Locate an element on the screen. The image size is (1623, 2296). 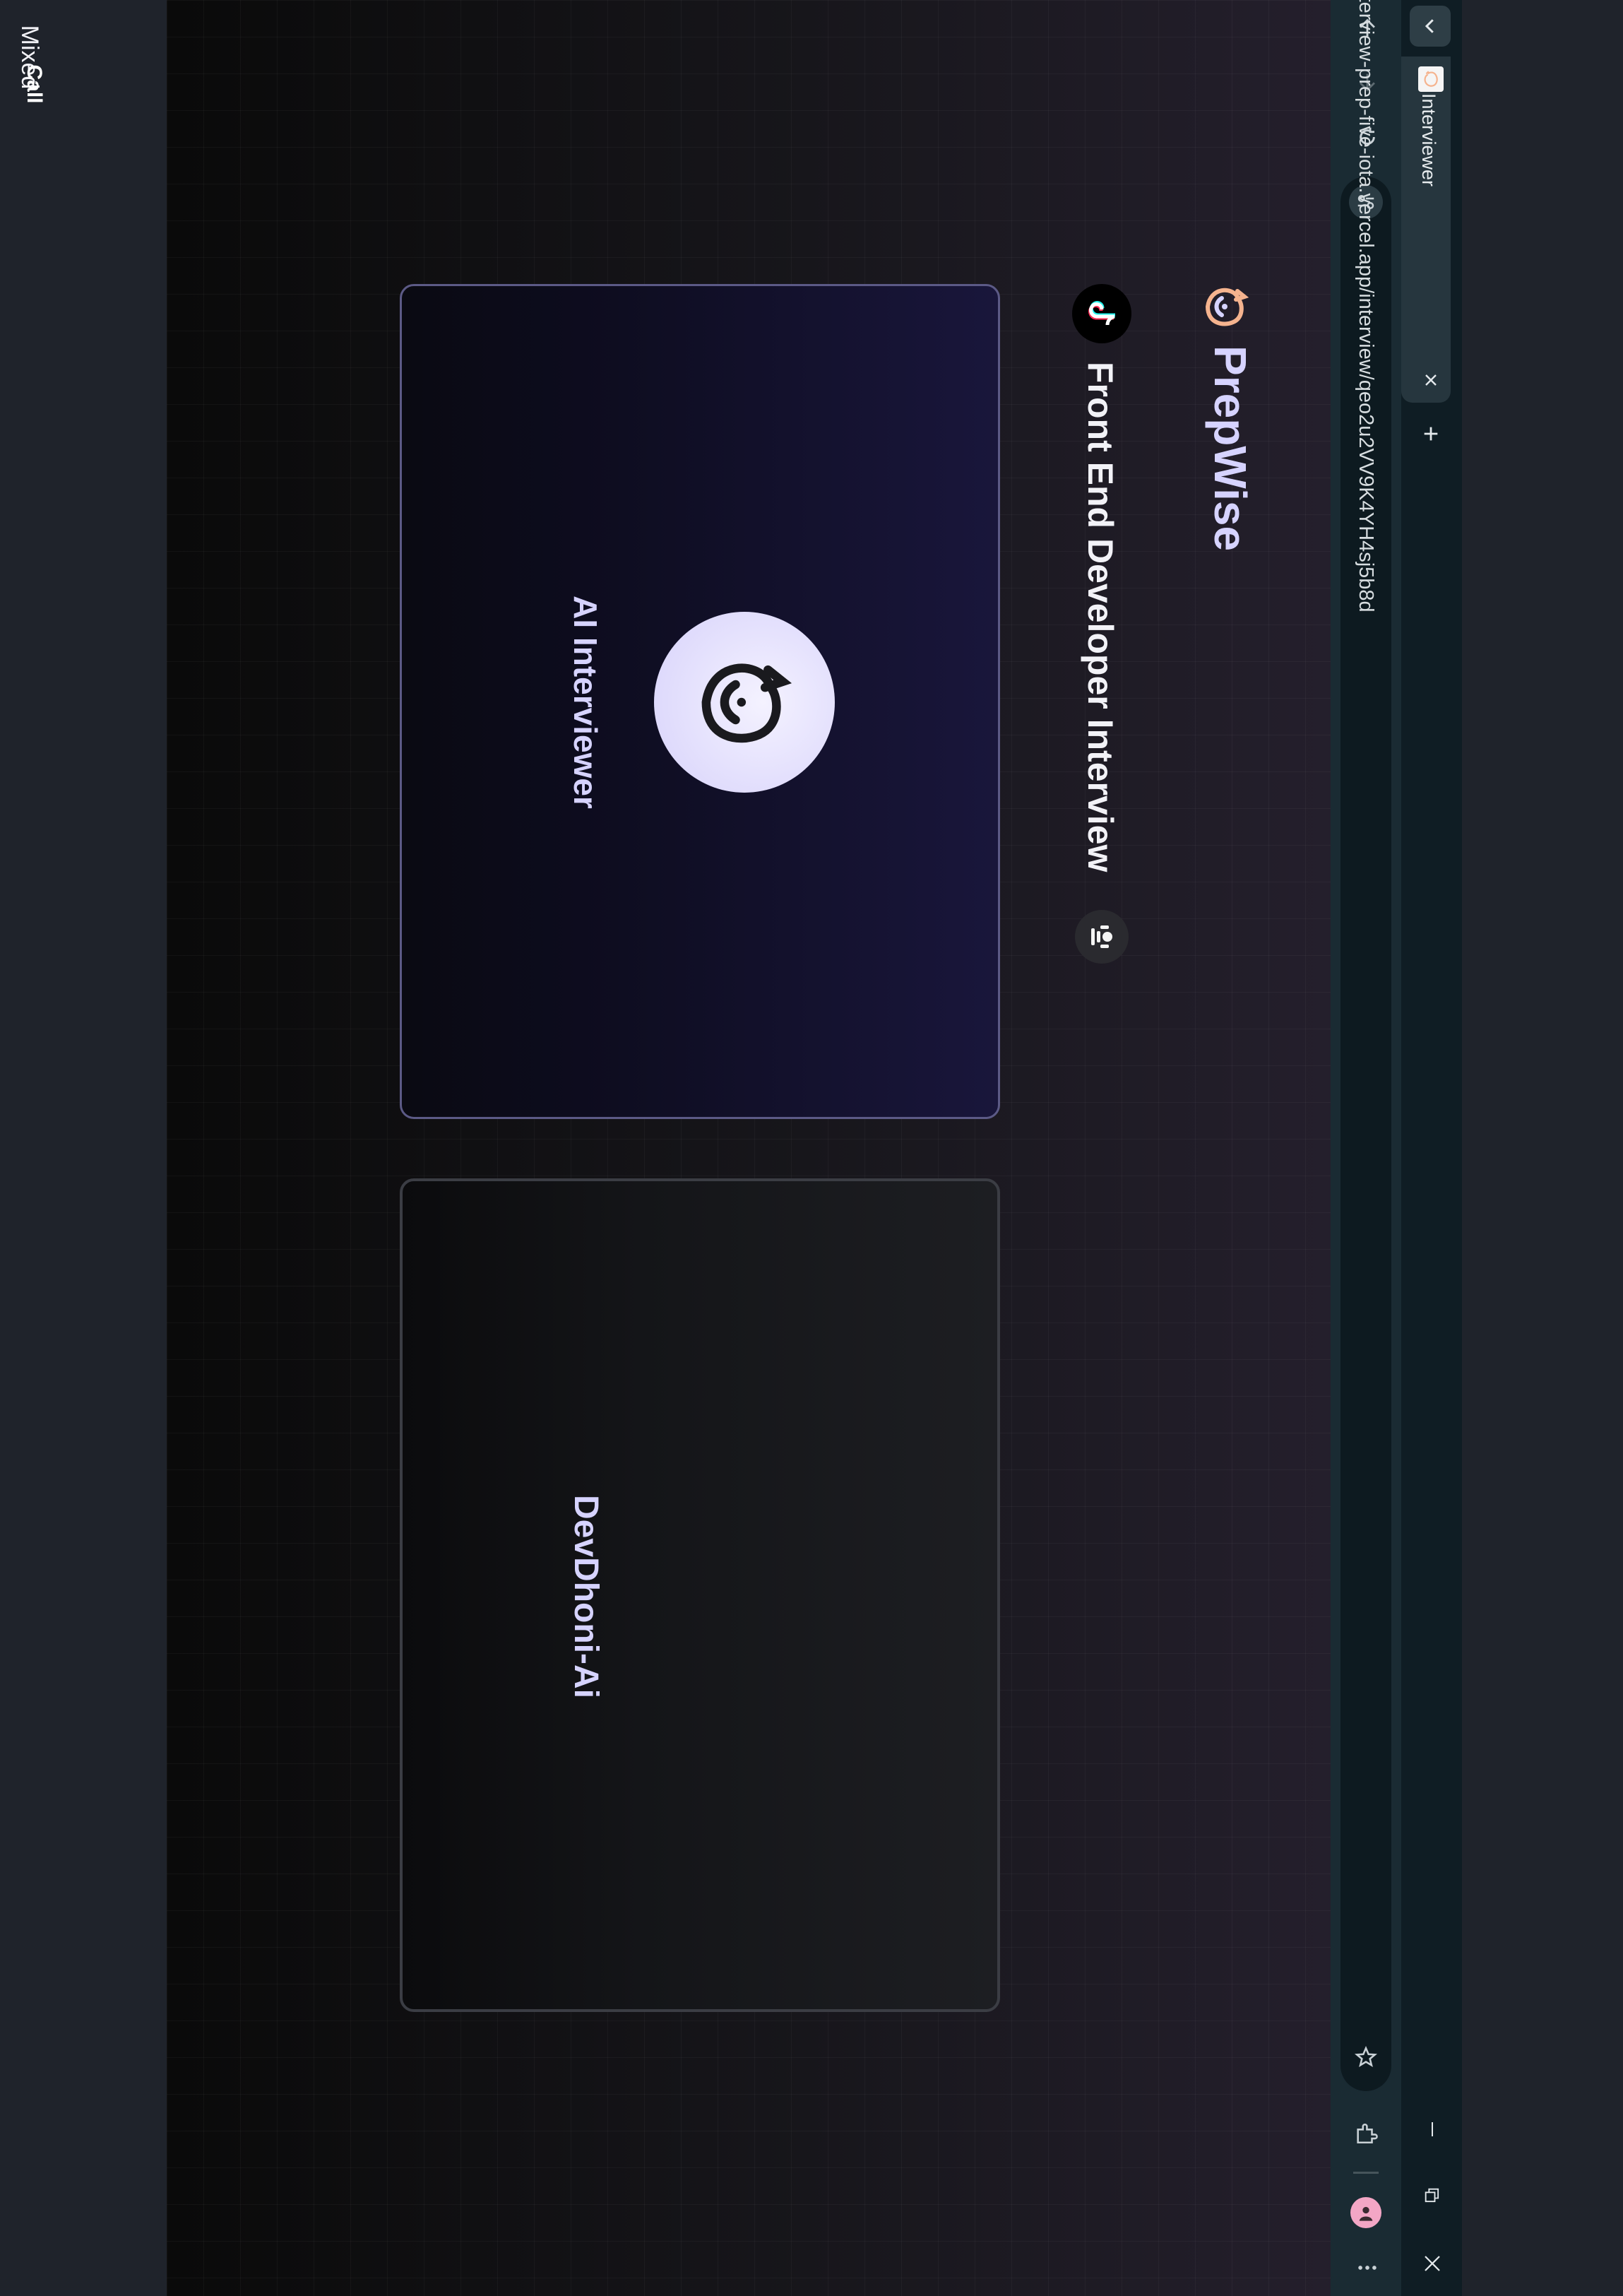
call-button-label: Call is located at coordinates (34, 84).